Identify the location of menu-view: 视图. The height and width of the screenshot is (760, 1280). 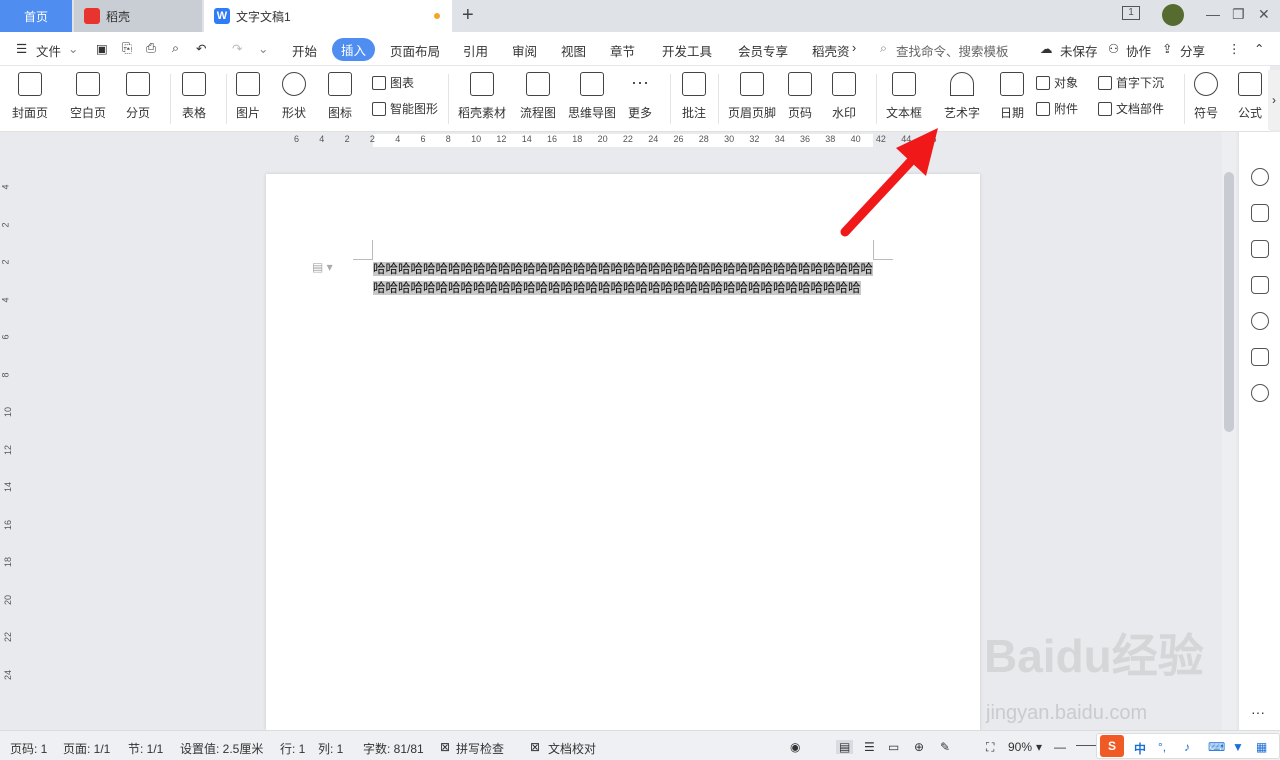
(573, 50).